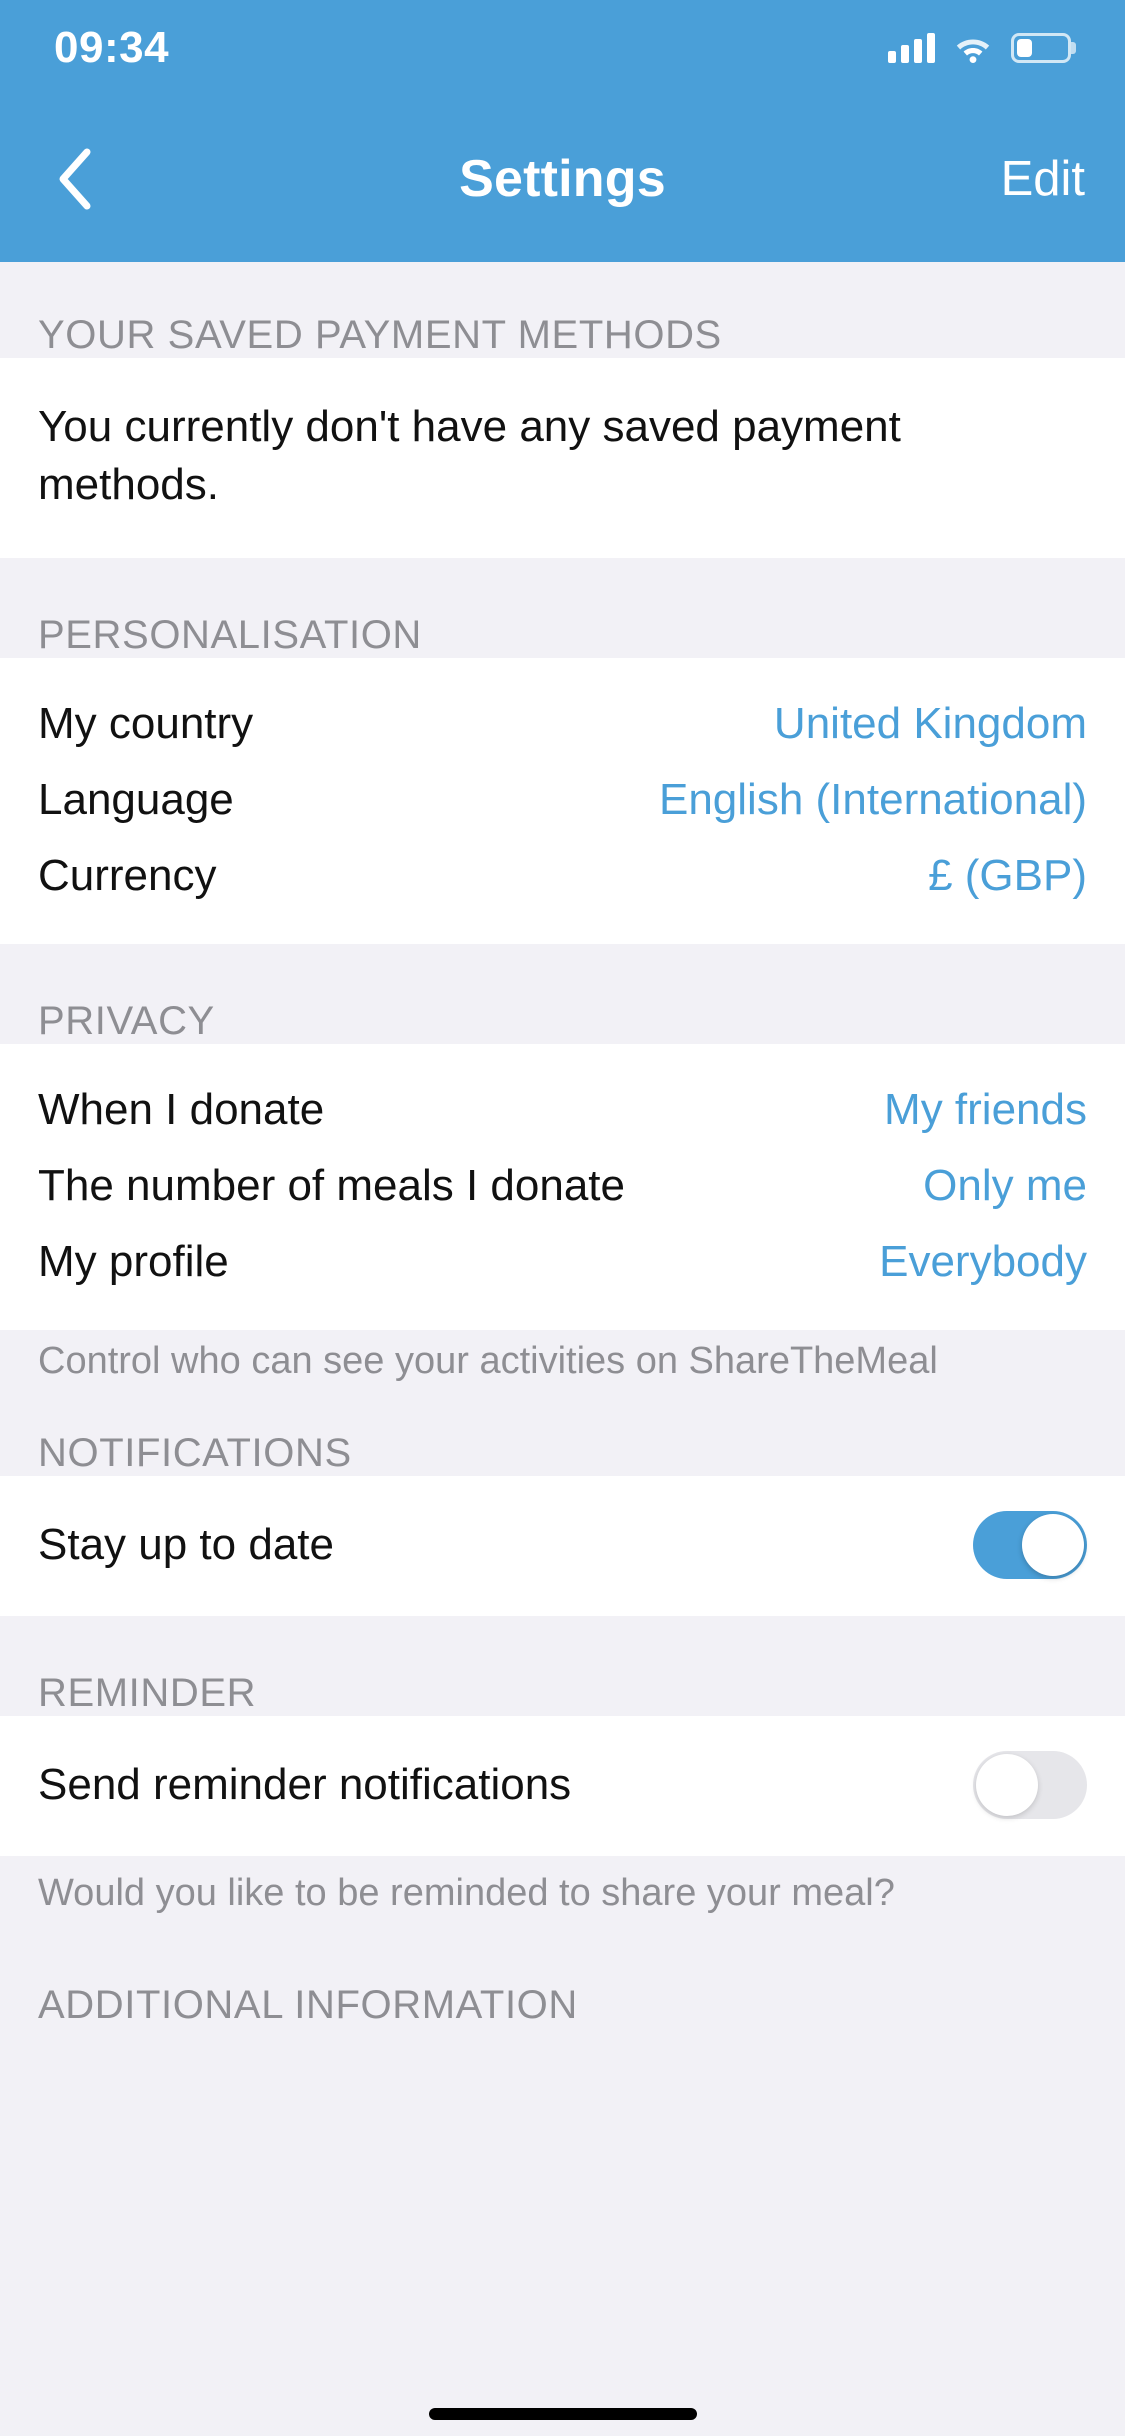 This screenshot has height=2436, width=1125. I want to click on row-my-country: My country United Kingdom, so click(562, 724).